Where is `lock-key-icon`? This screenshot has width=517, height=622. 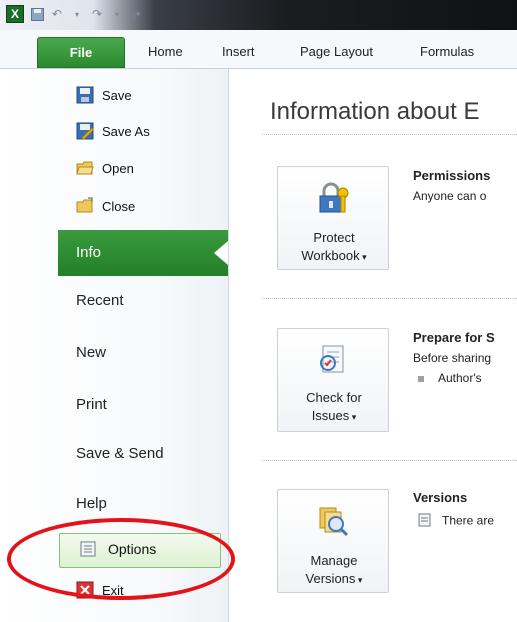 lock-key-icon is located at coordinates (333, 198).